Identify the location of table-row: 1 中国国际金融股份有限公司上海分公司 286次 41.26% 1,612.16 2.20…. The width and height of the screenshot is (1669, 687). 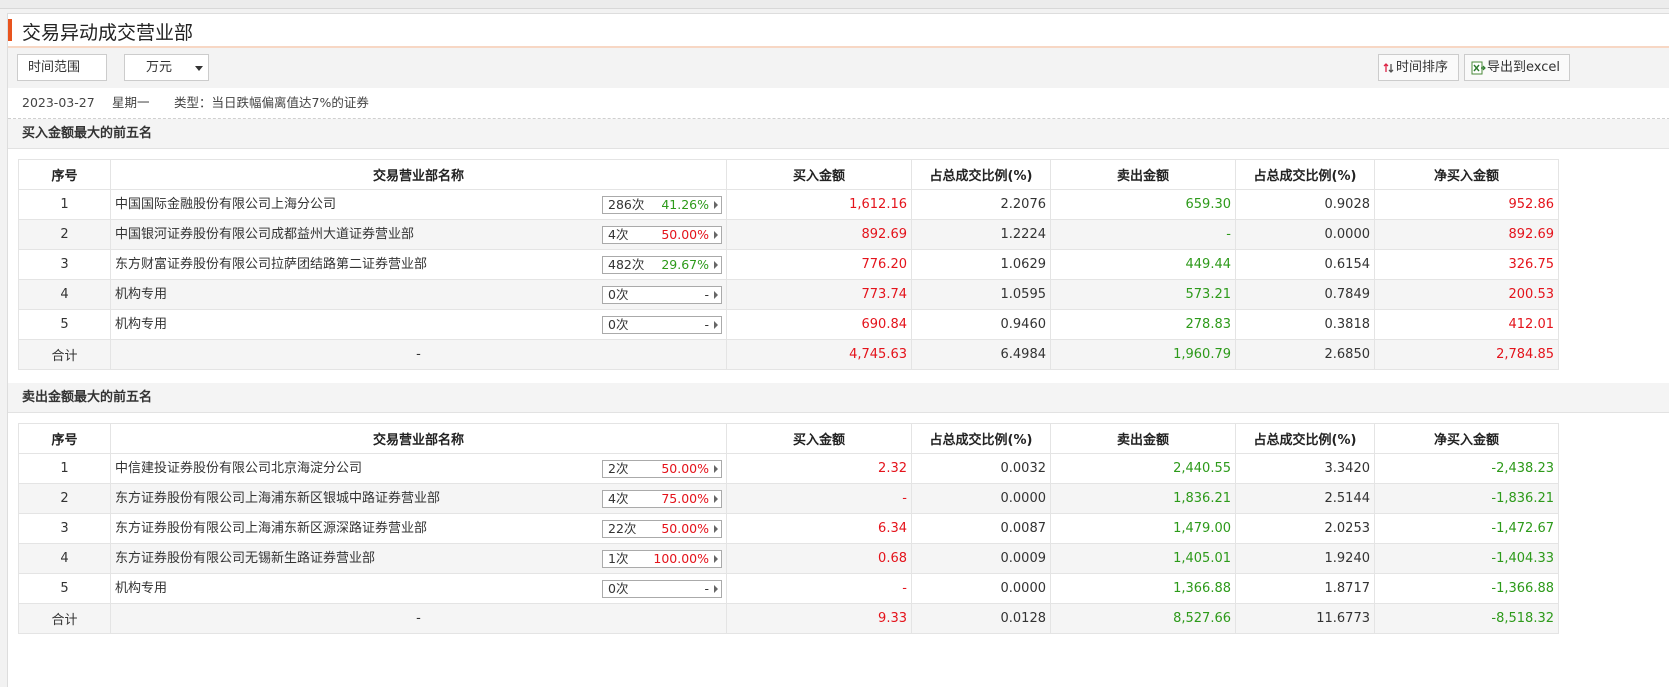
(788, 204).